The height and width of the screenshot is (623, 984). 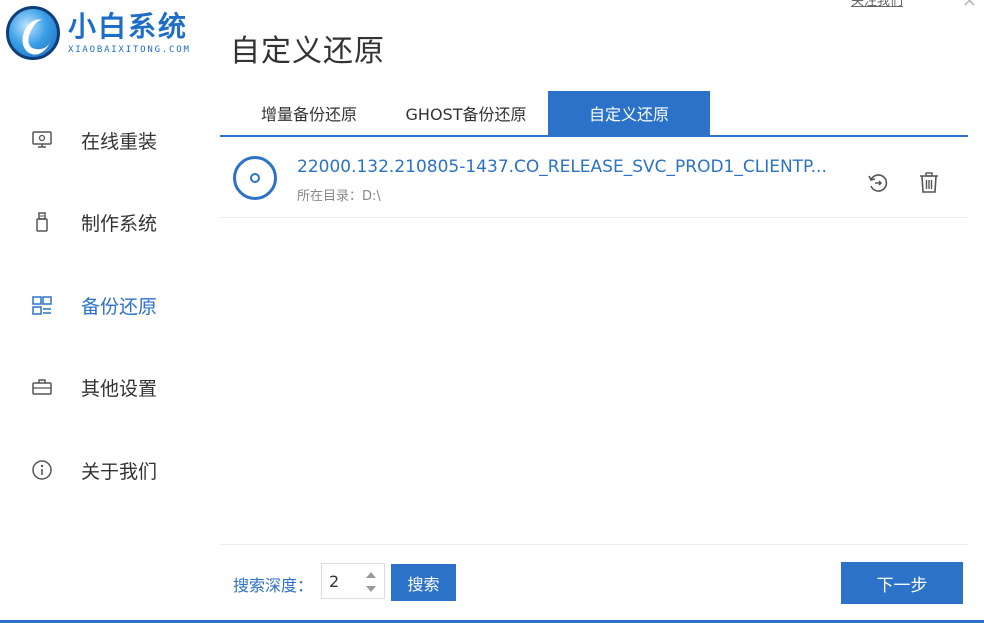 What do you see at coordinates (42, 387) in the screenshot?
I see `briefcase-icon` at bounding box center [42, 387].